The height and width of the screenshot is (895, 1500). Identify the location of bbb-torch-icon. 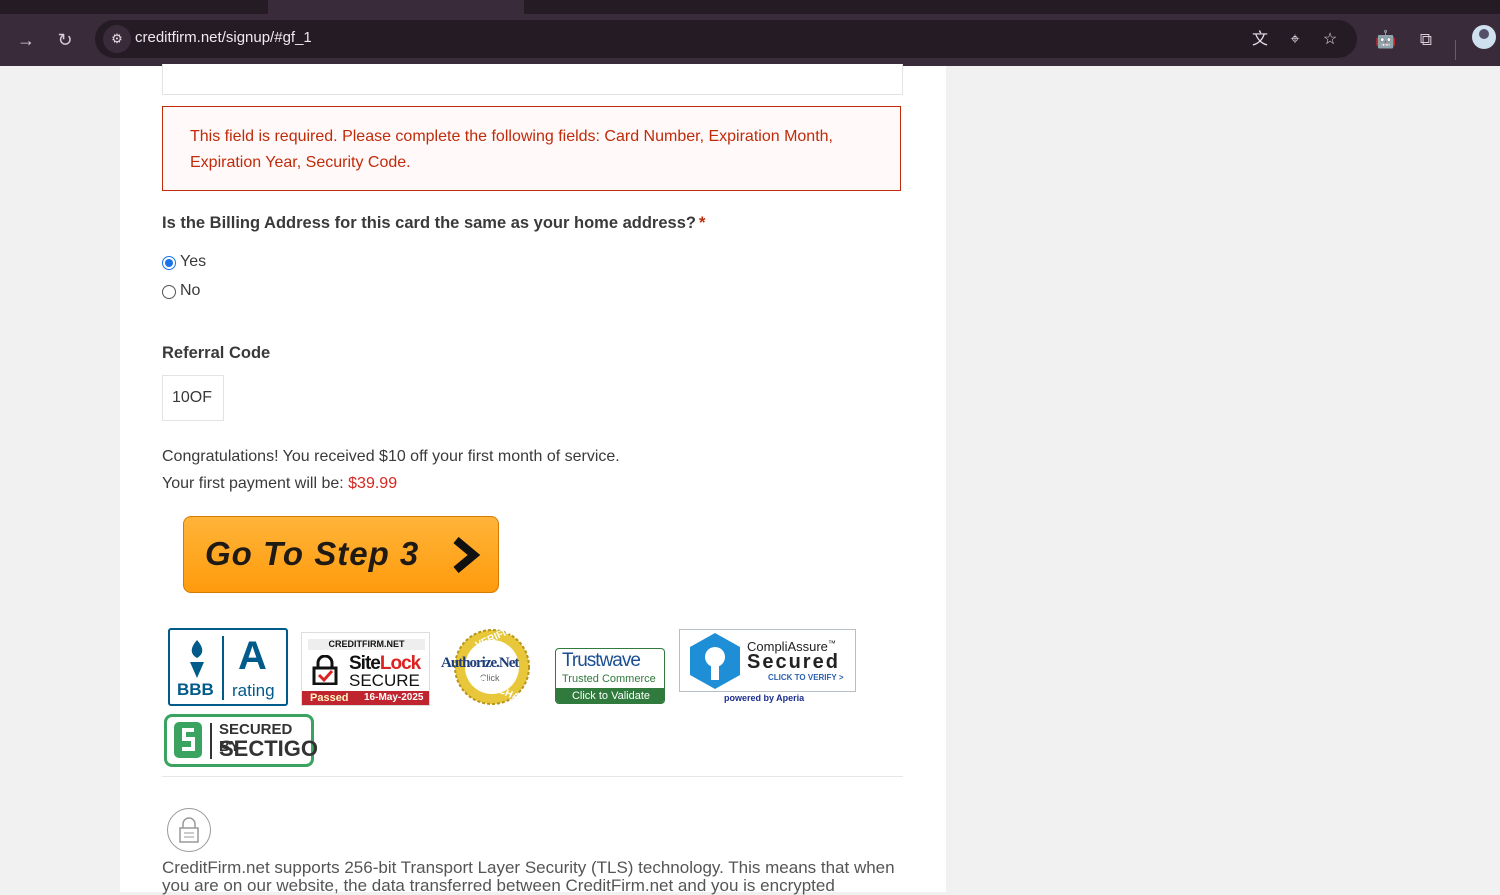
(197, 659).